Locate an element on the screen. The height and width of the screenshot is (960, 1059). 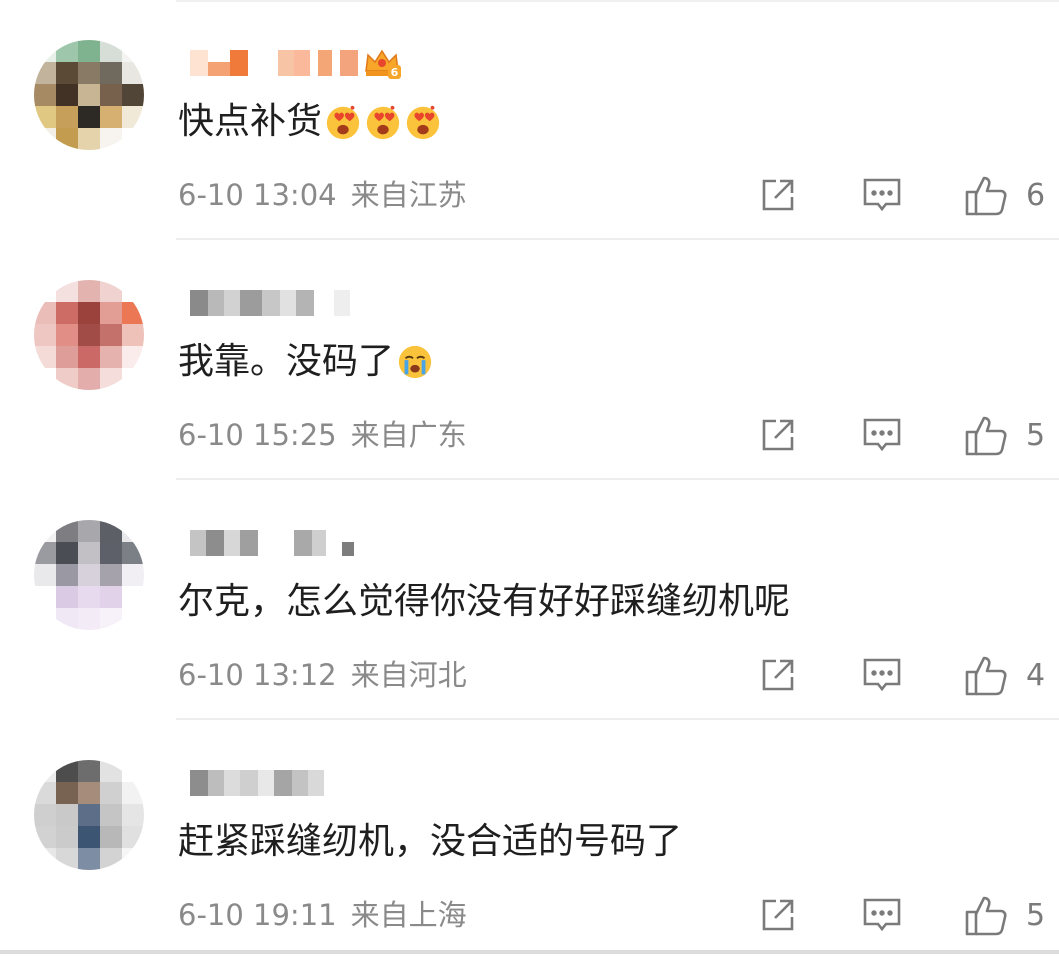
comment-meta: 6-10 15:25 来自广东 is located at coordinates (322, 435).